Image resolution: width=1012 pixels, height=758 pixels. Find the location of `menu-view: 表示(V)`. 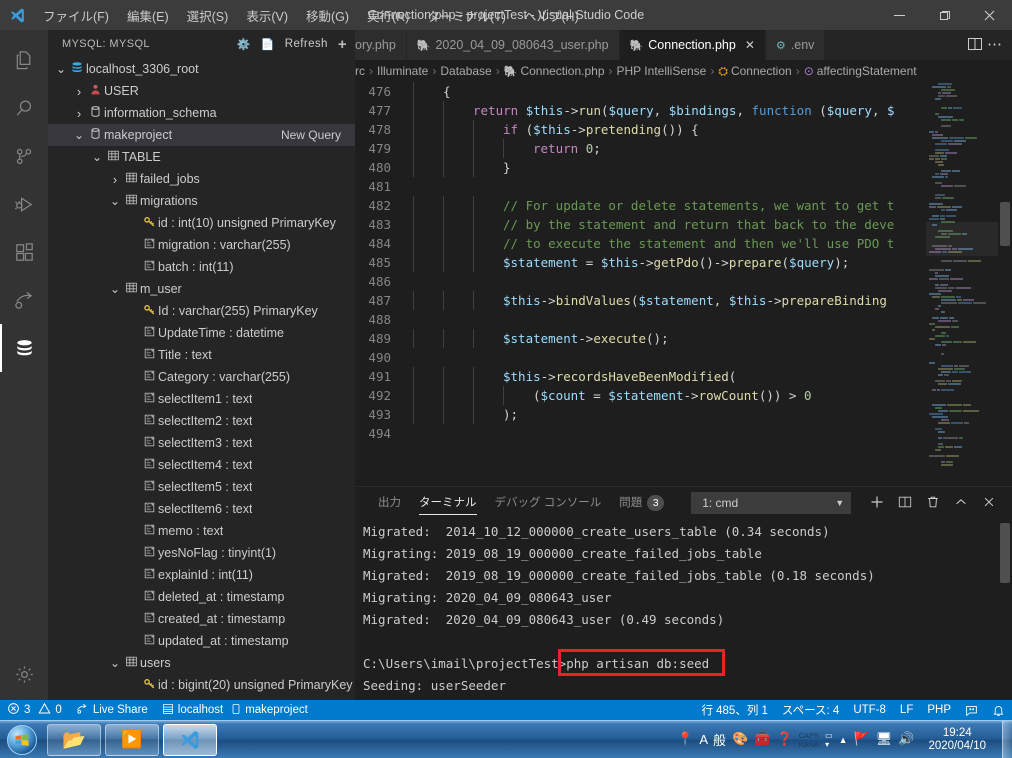

menu-view: 表示(V) is located at coordinates (267, 15).